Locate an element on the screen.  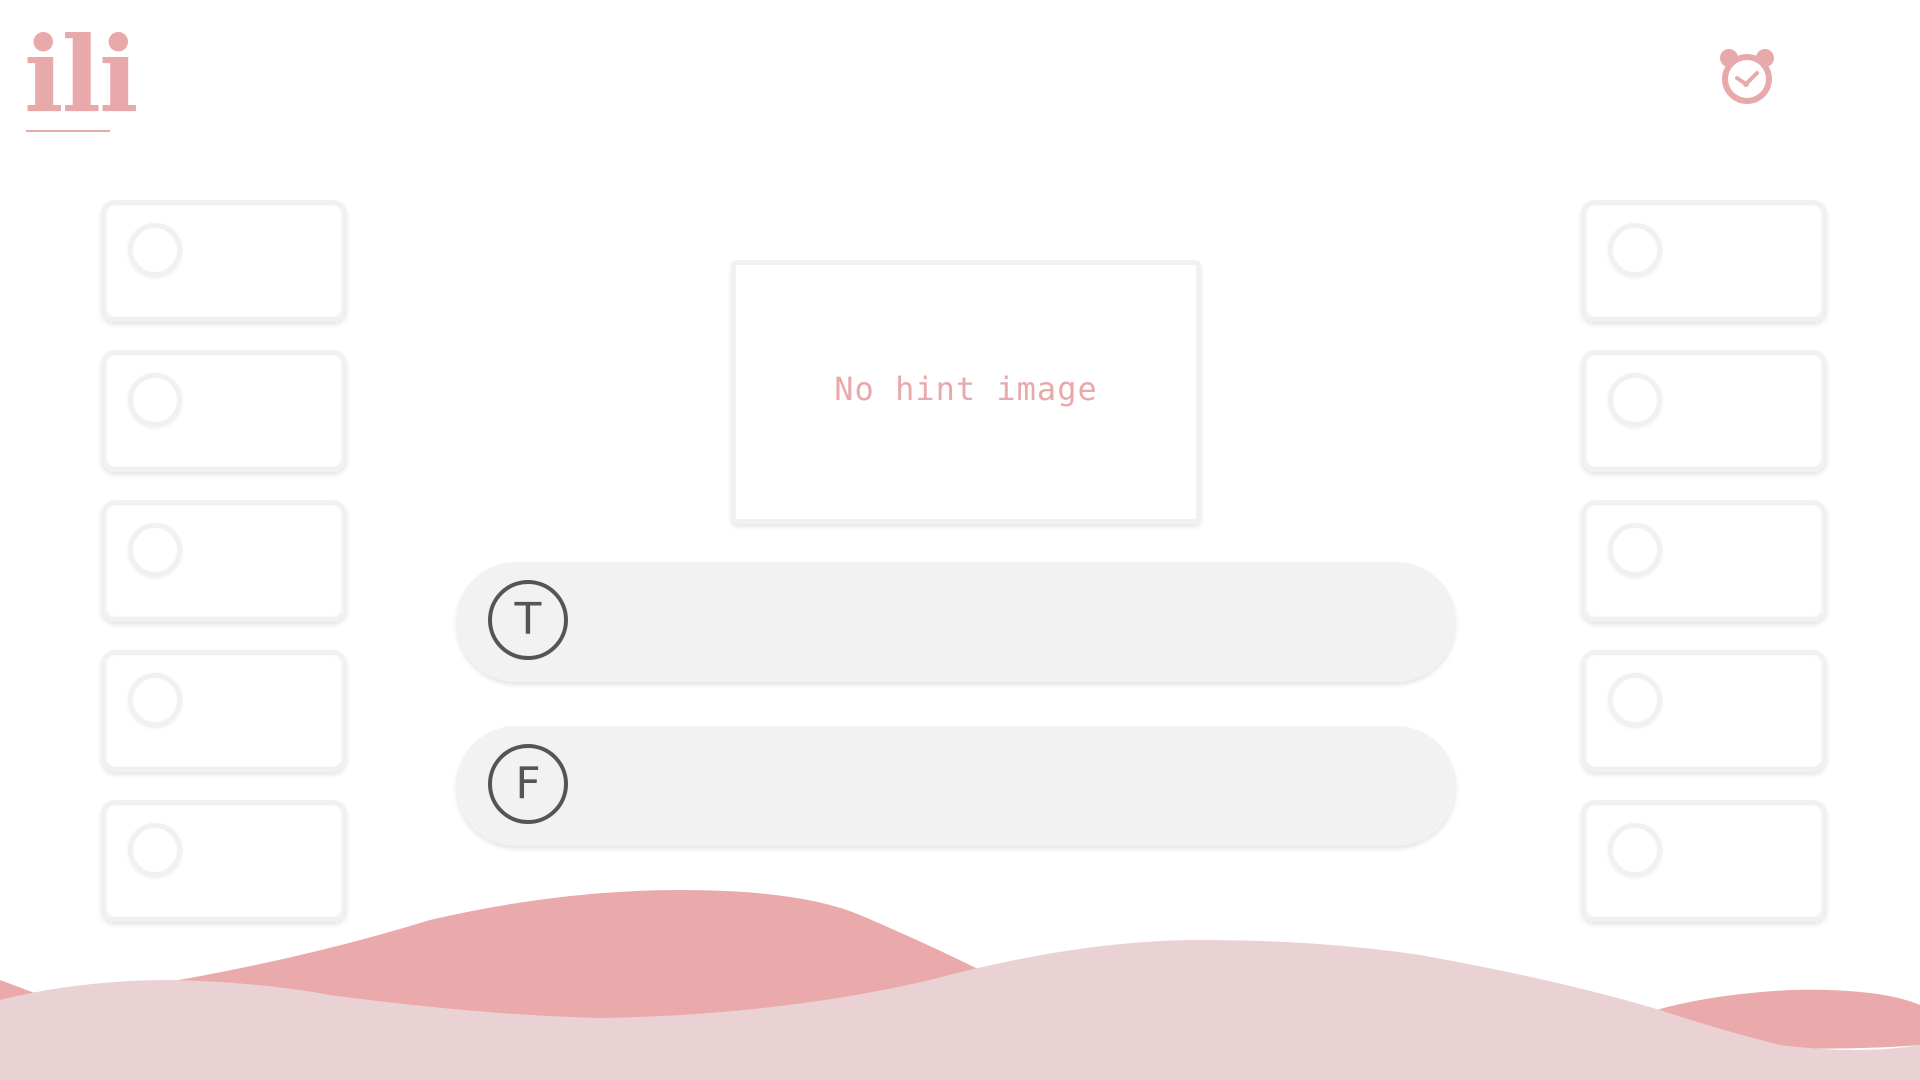
true-badge: T is located at coordinates (528, 620).